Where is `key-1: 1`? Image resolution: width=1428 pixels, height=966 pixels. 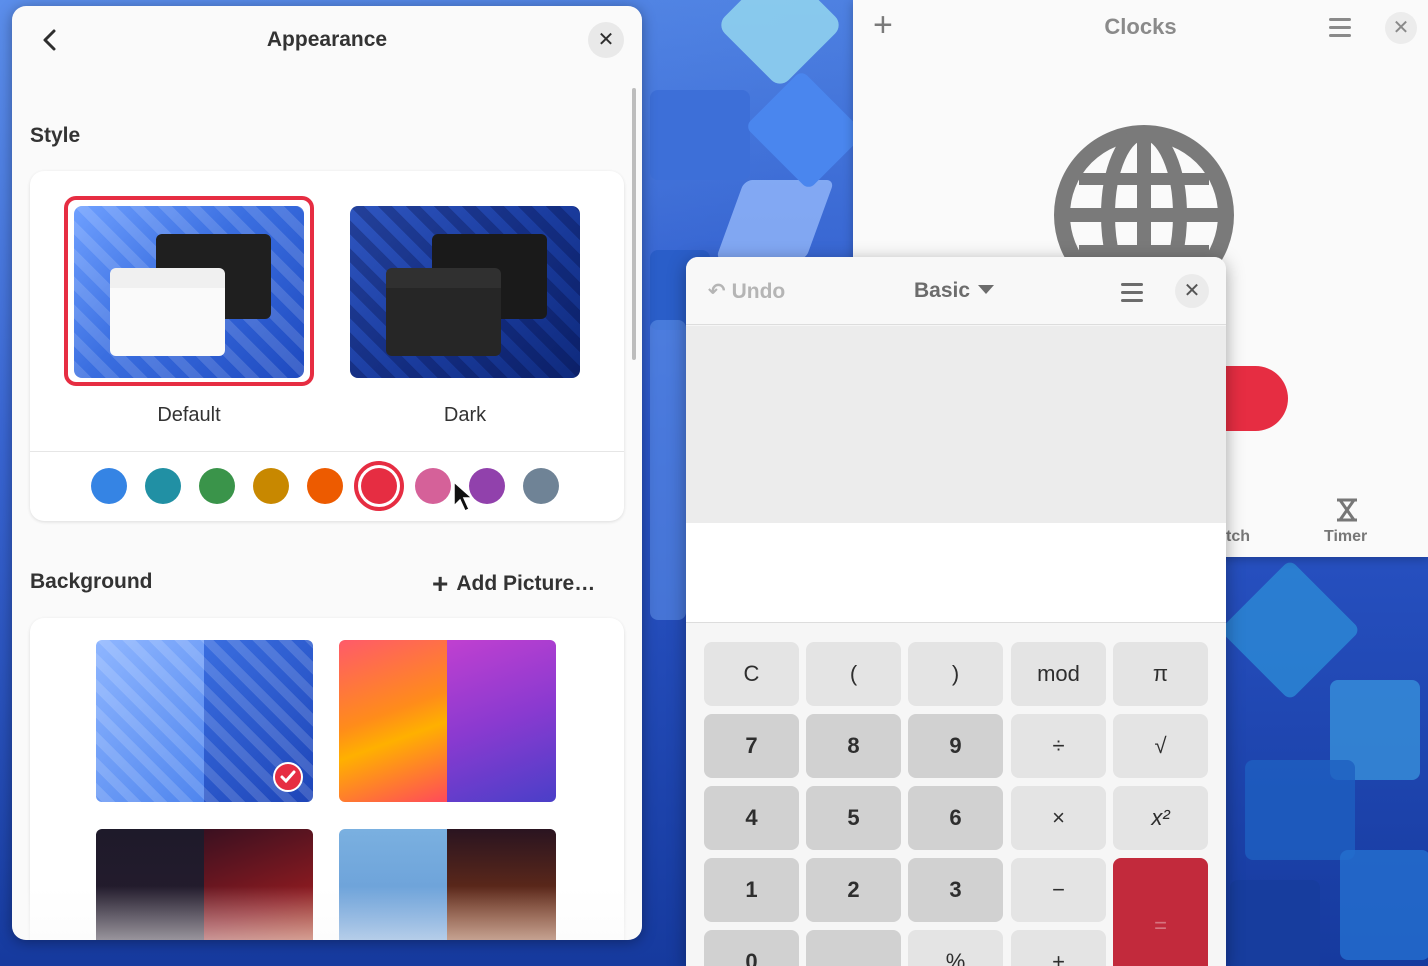
key-1: 1 is located at coordinates (751, 890).